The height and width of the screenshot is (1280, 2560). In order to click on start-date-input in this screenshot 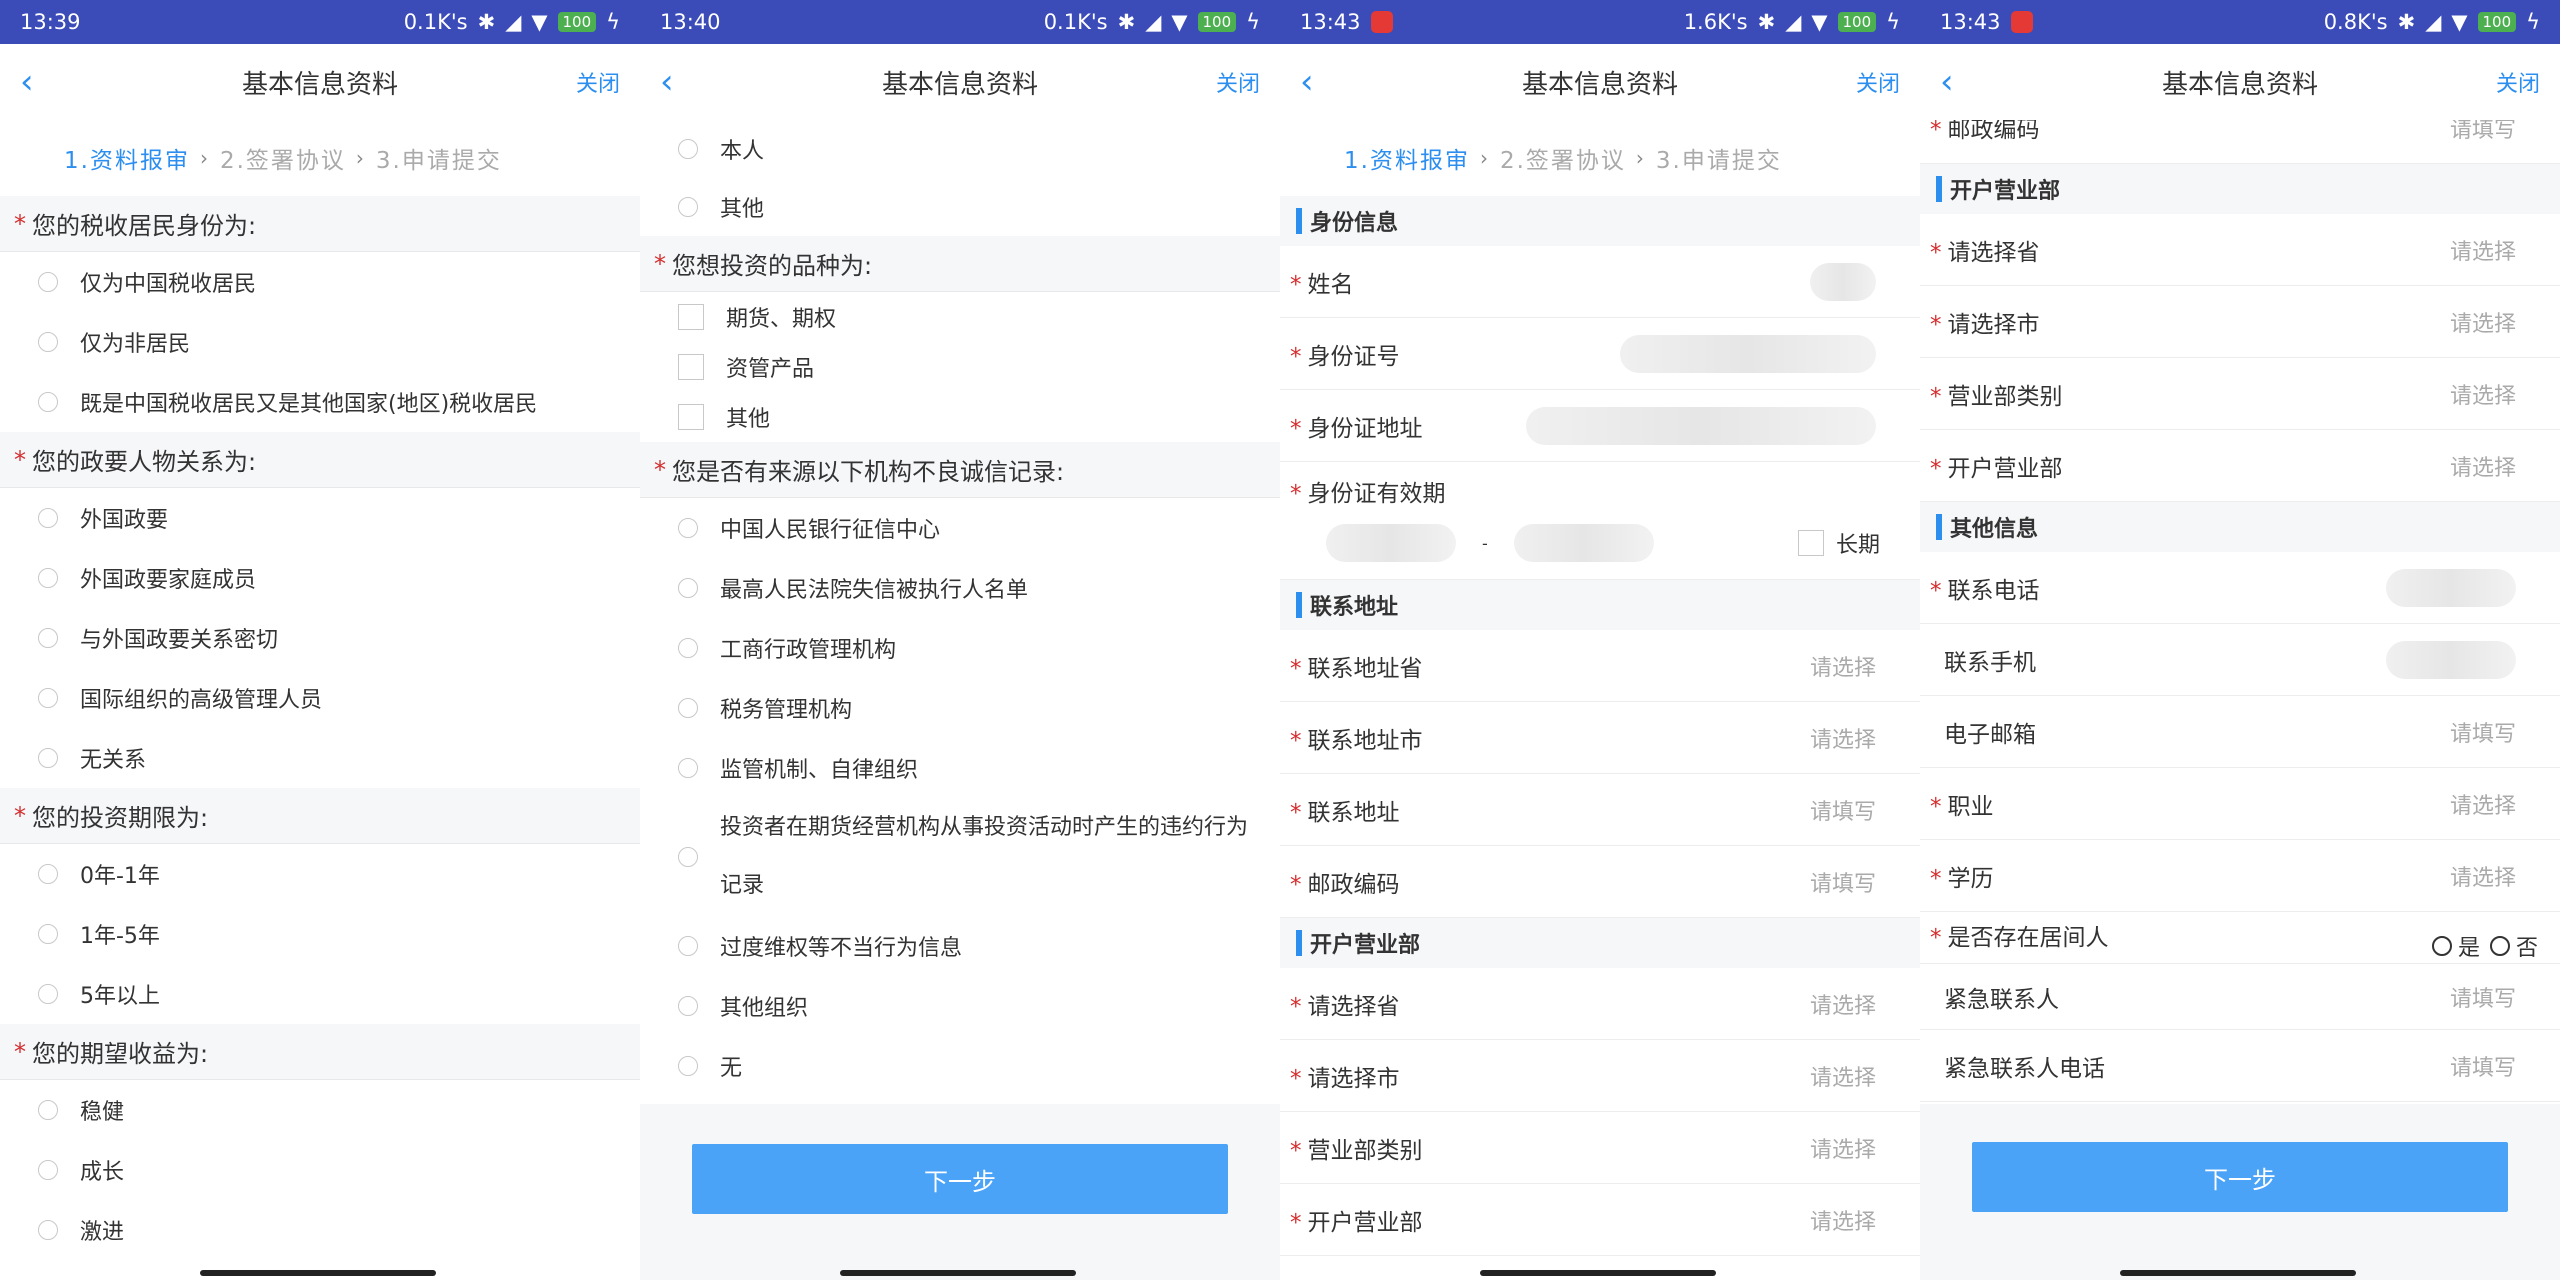, I will do `click(1391, 543)`.